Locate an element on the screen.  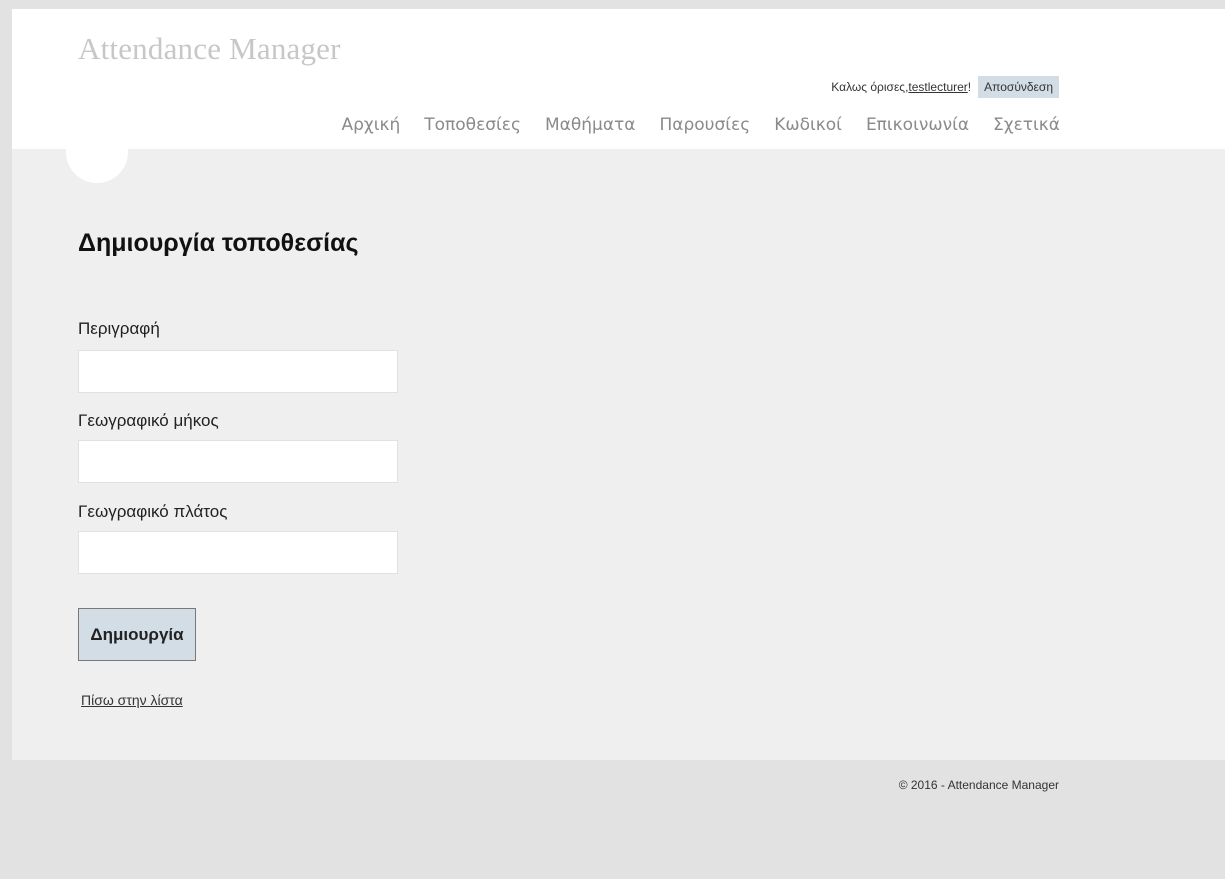
latitude-input is located at coordinates (238, 552).